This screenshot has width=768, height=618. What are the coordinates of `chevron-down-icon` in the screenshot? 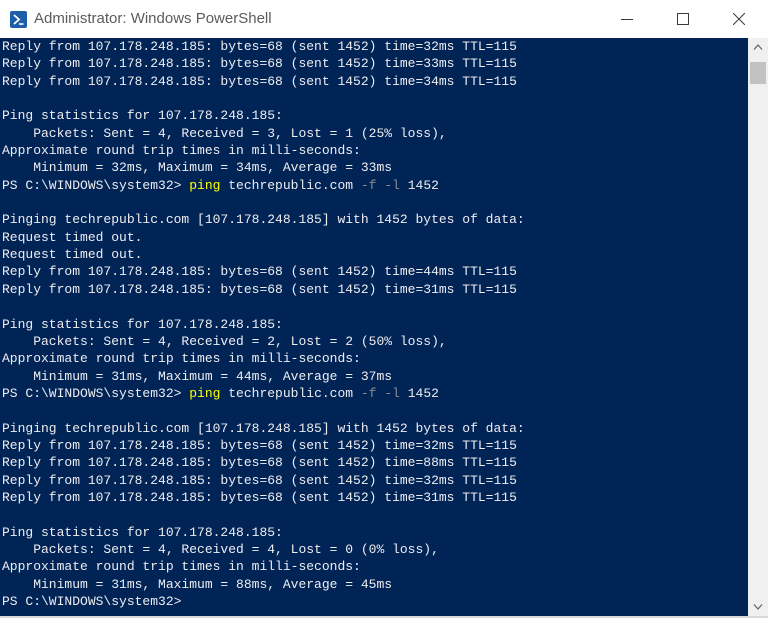 It's located at (758, 607).